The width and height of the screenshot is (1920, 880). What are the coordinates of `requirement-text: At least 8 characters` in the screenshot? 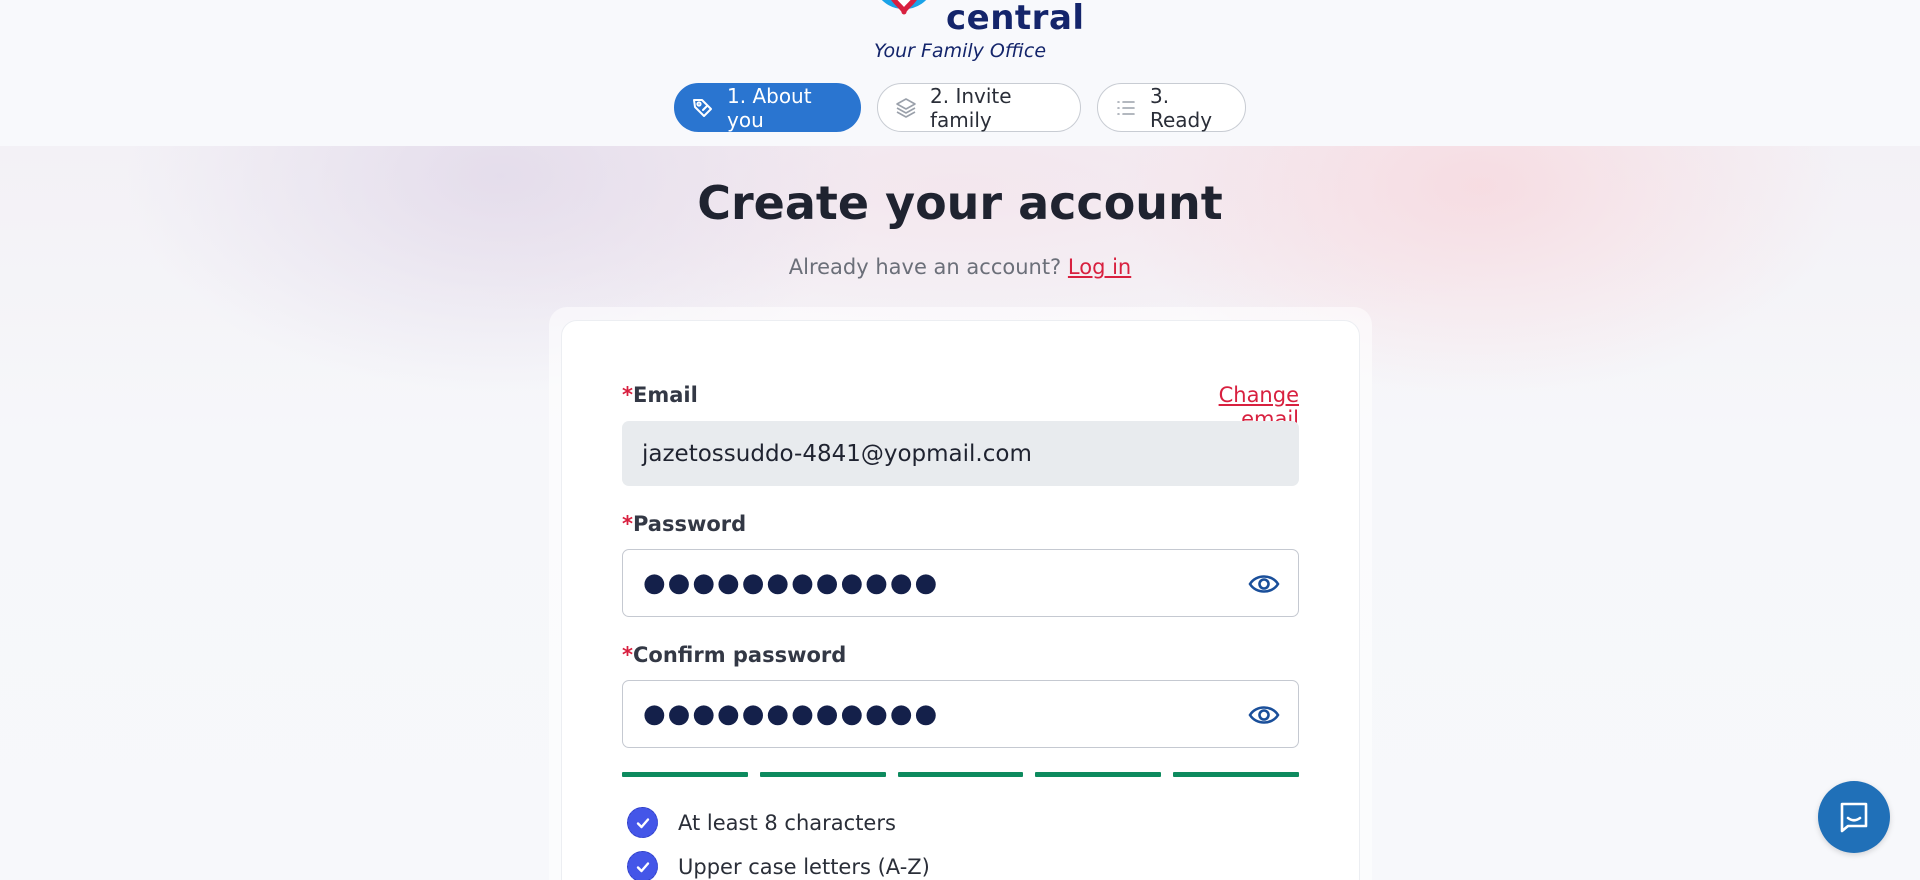 It's located at (787, 822).